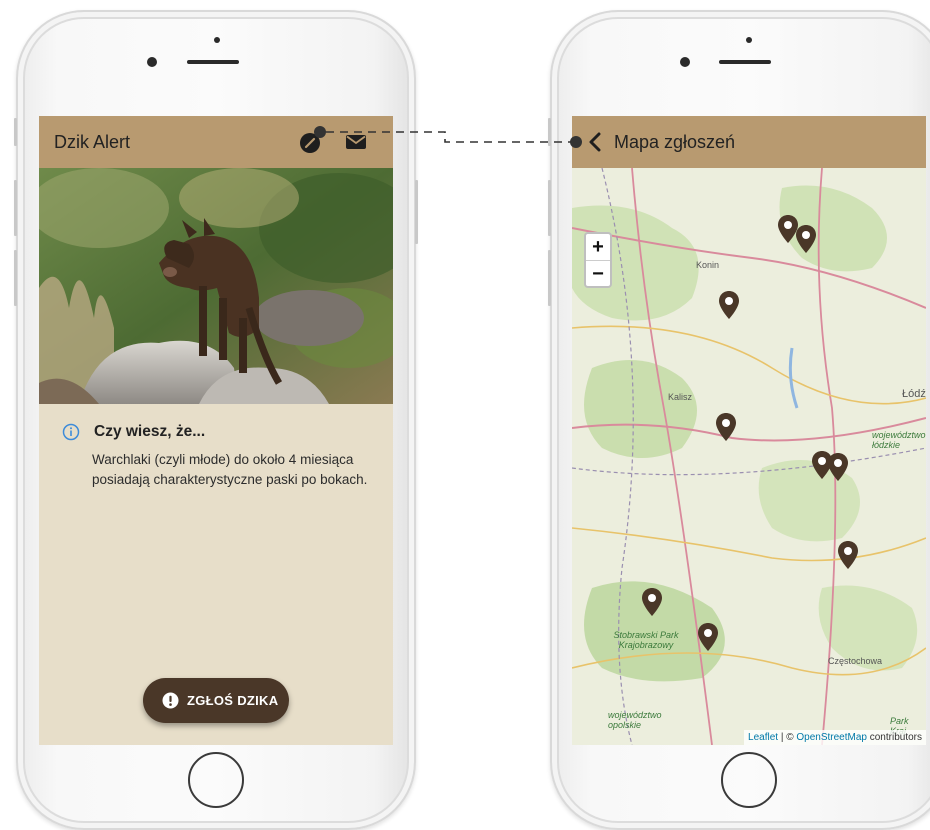 The height and width of the screenshot is (830, 930). Describe the element at coordinates (233, 700) in the screenshot. I see `report-button-label: ZGŁOŚ DZIKA` at that location.